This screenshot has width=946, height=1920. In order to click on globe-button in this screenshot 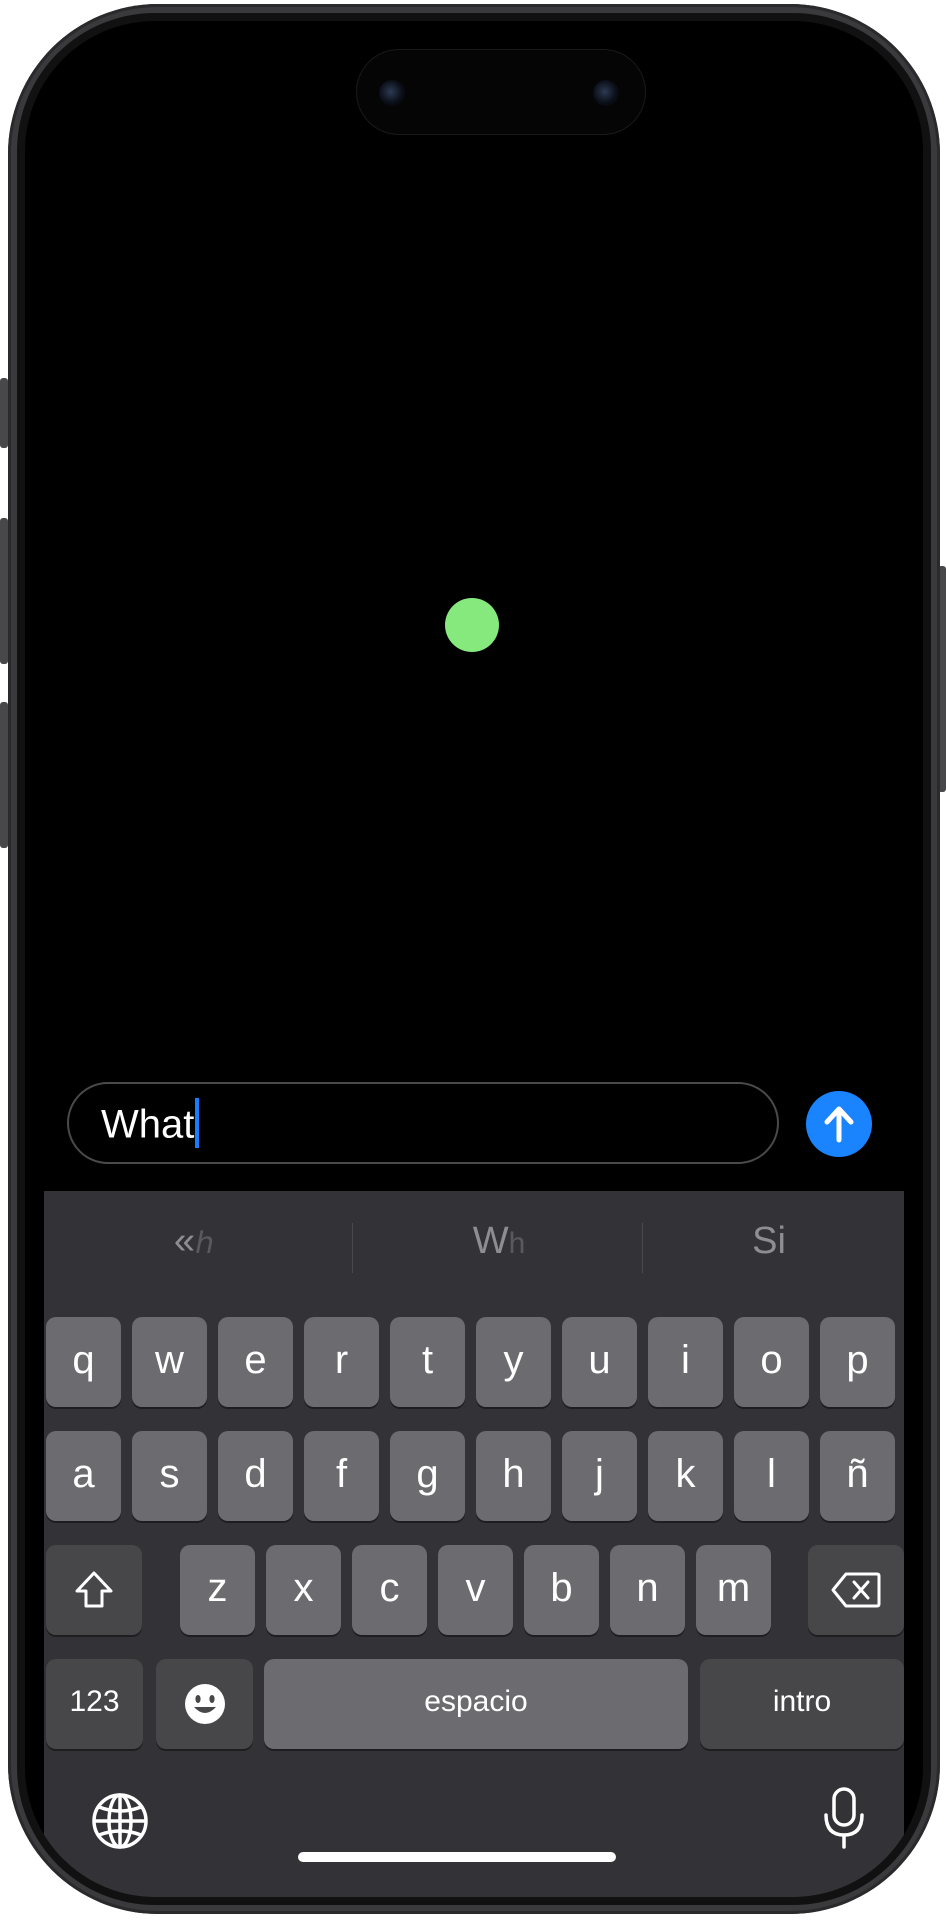, I will do `click(121, 1822)`.